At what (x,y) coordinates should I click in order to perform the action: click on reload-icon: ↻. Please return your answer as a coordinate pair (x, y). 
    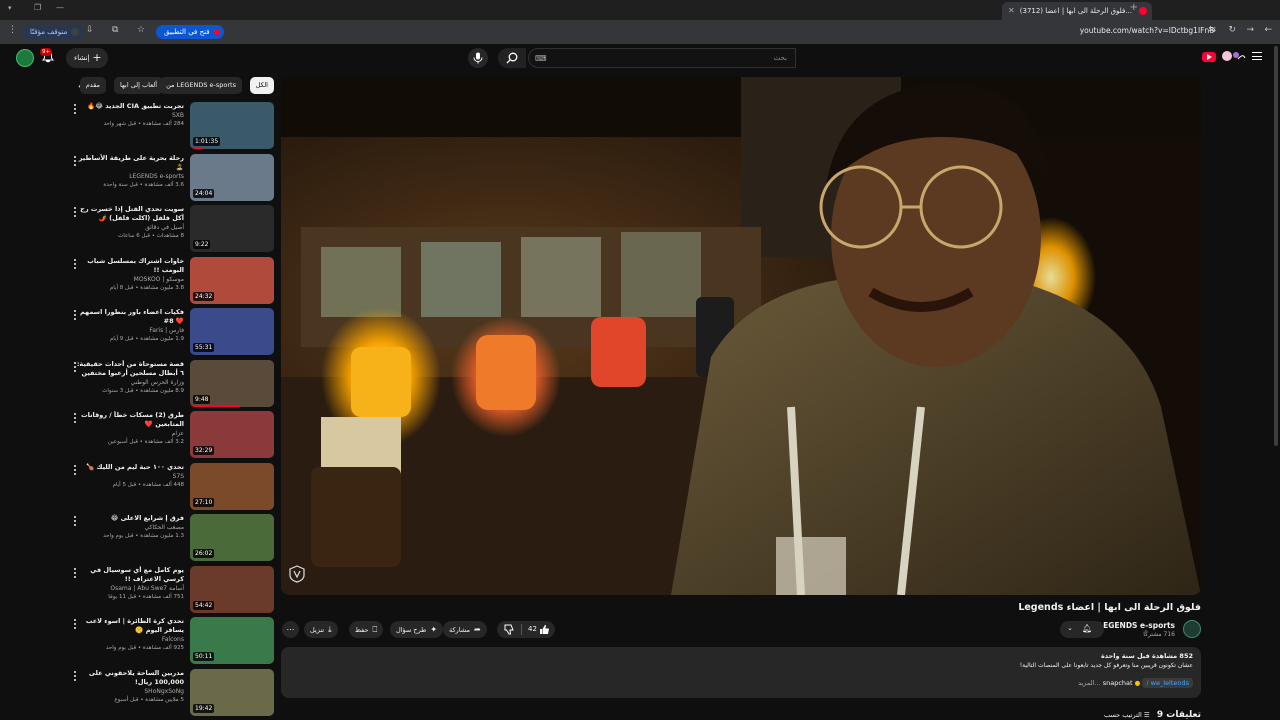
    Looking at the image, I should click on (1232, 30).